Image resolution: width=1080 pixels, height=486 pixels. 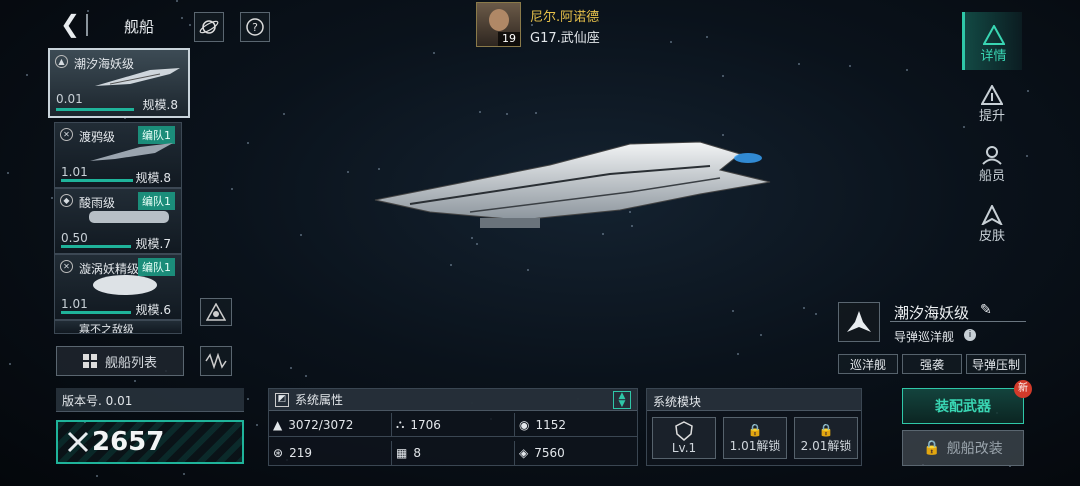 What do you see at coordinates (572, 184) in the screenshot?
I see `ship-model` at bounding box center [572, 184].